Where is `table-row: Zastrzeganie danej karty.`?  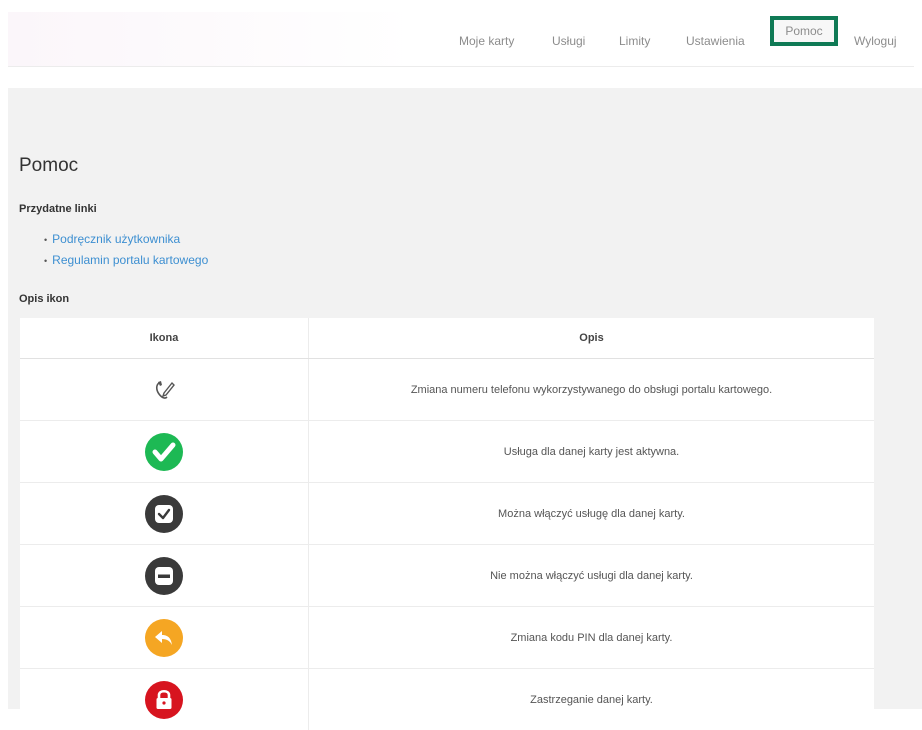 table-row: Zastrzeganie danej karty. is located at coordinates (447, 699).